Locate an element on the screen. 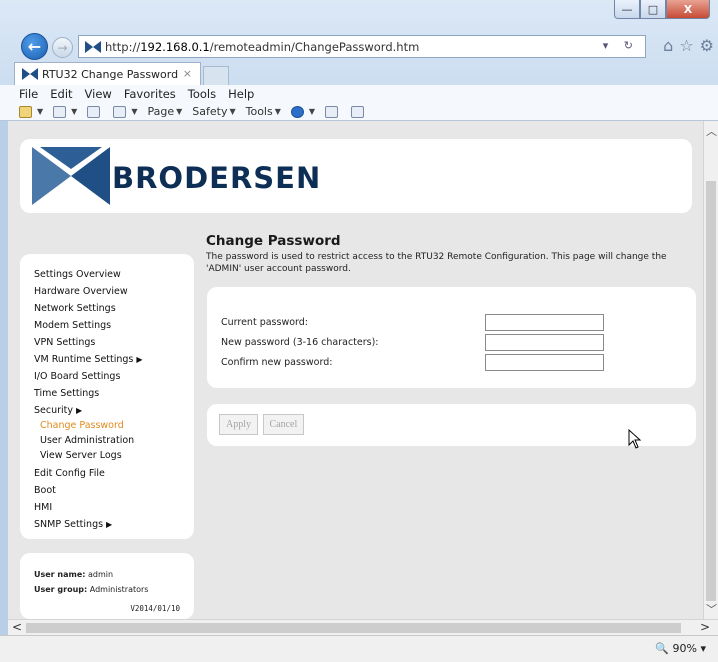 Image resolution: width=718 pixels, height=662 pixels. mail-icon is located at coordinates (94, 111).